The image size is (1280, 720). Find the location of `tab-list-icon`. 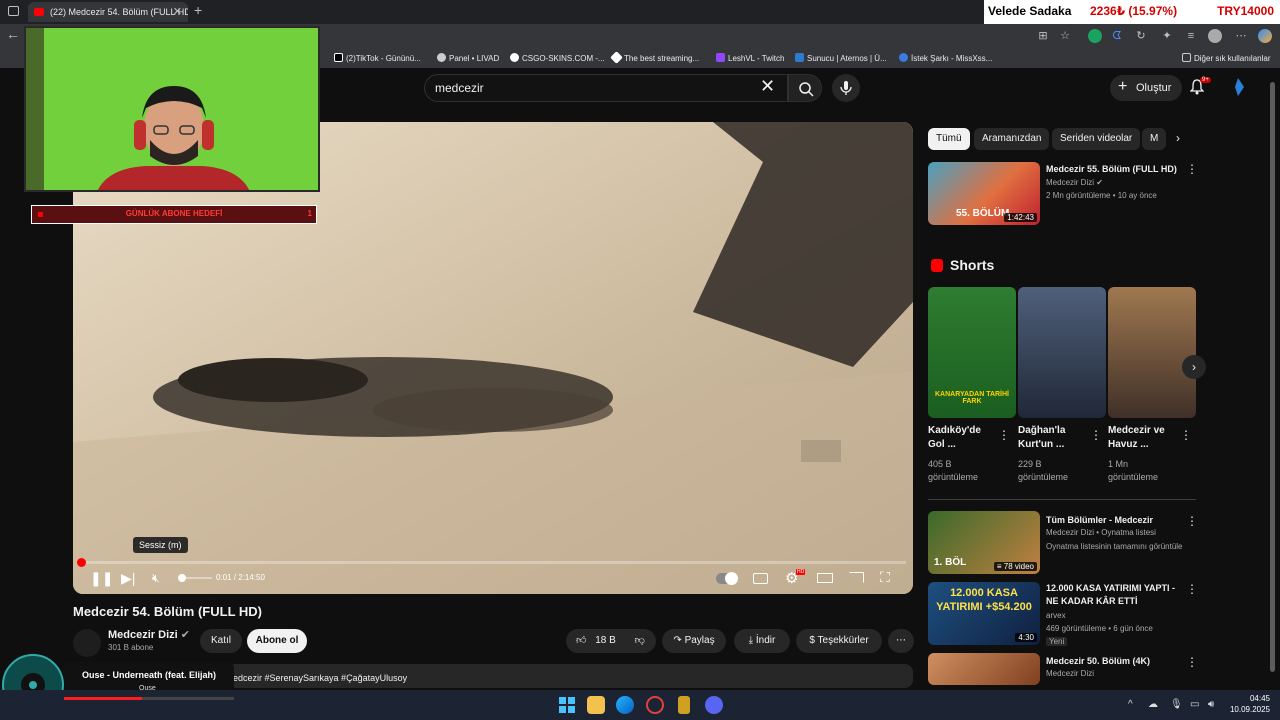

tab-list-icon is located at coordinates (13, 11).